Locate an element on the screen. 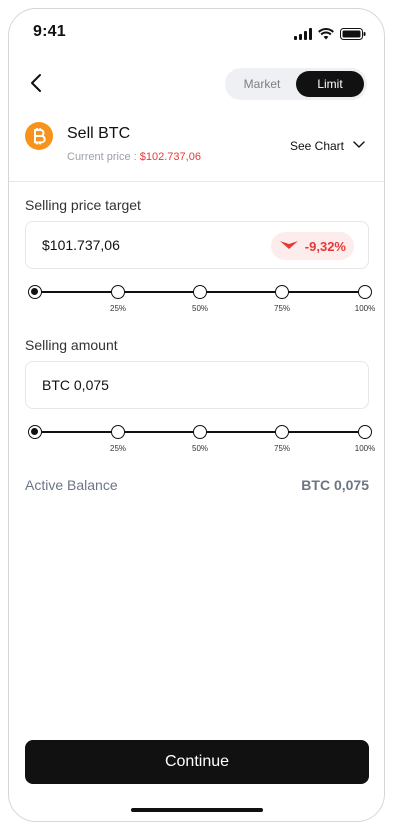 Image resolution: width=393 pixels, height=830 pixels. see-chart-button: See Chart is located at coordinates (328, 145).